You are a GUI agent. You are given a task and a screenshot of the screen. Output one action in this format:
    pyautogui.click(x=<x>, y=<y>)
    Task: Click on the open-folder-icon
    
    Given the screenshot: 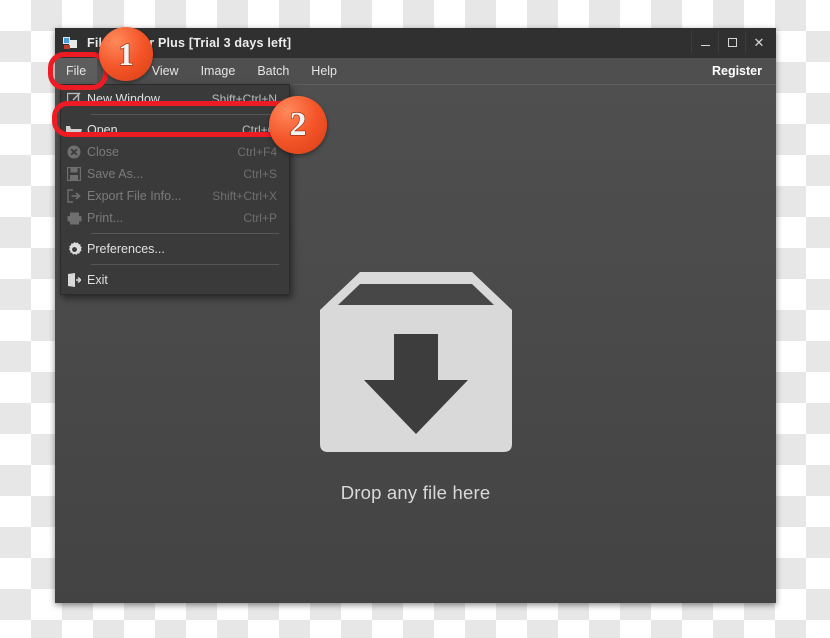 What is the action you would take?
    pyautogui.click(x=74, y=130)
    